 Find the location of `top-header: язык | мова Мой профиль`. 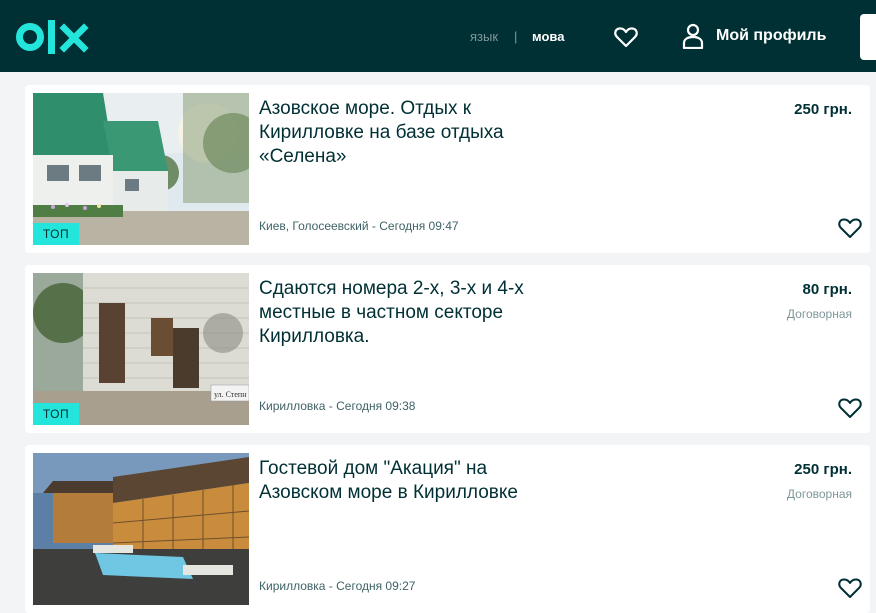

top-header: язык | мова Мой профиль is located at coordinates (438, 36).